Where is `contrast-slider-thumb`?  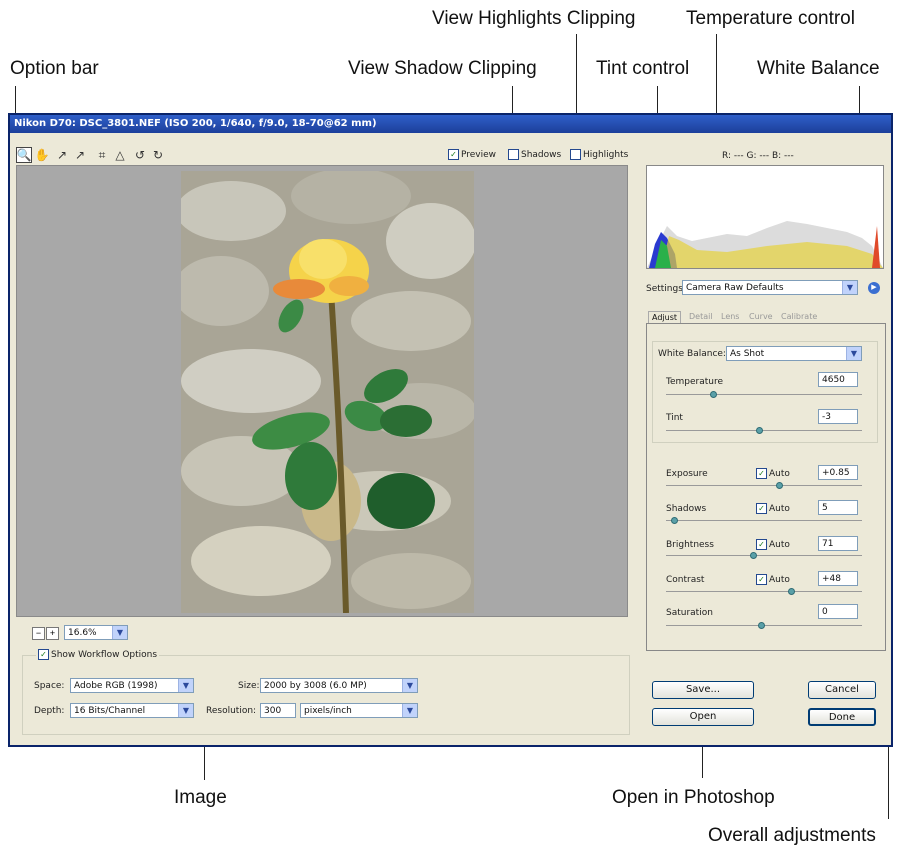 contrast-slider-thumb is located at coordinates (791, 591).